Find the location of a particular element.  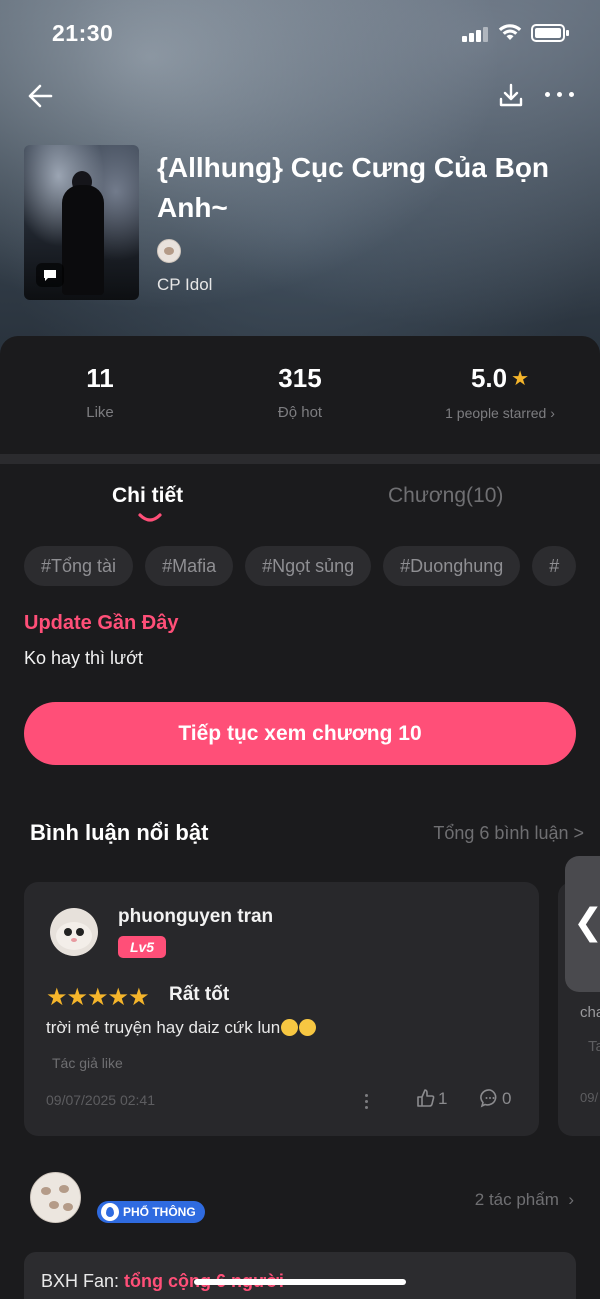

status-time: 21:30 is located at coordinates (83, 33).